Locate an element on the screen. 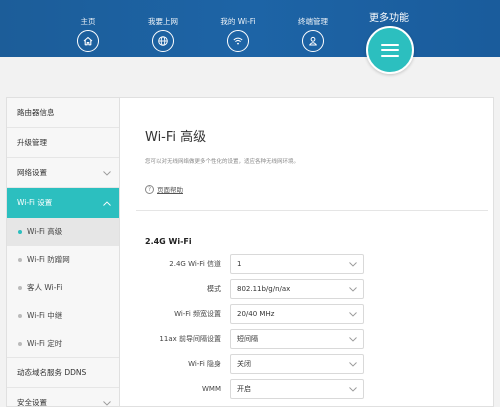  page-title: Wi-Fi 高级 is located at coordinates (176, 137).